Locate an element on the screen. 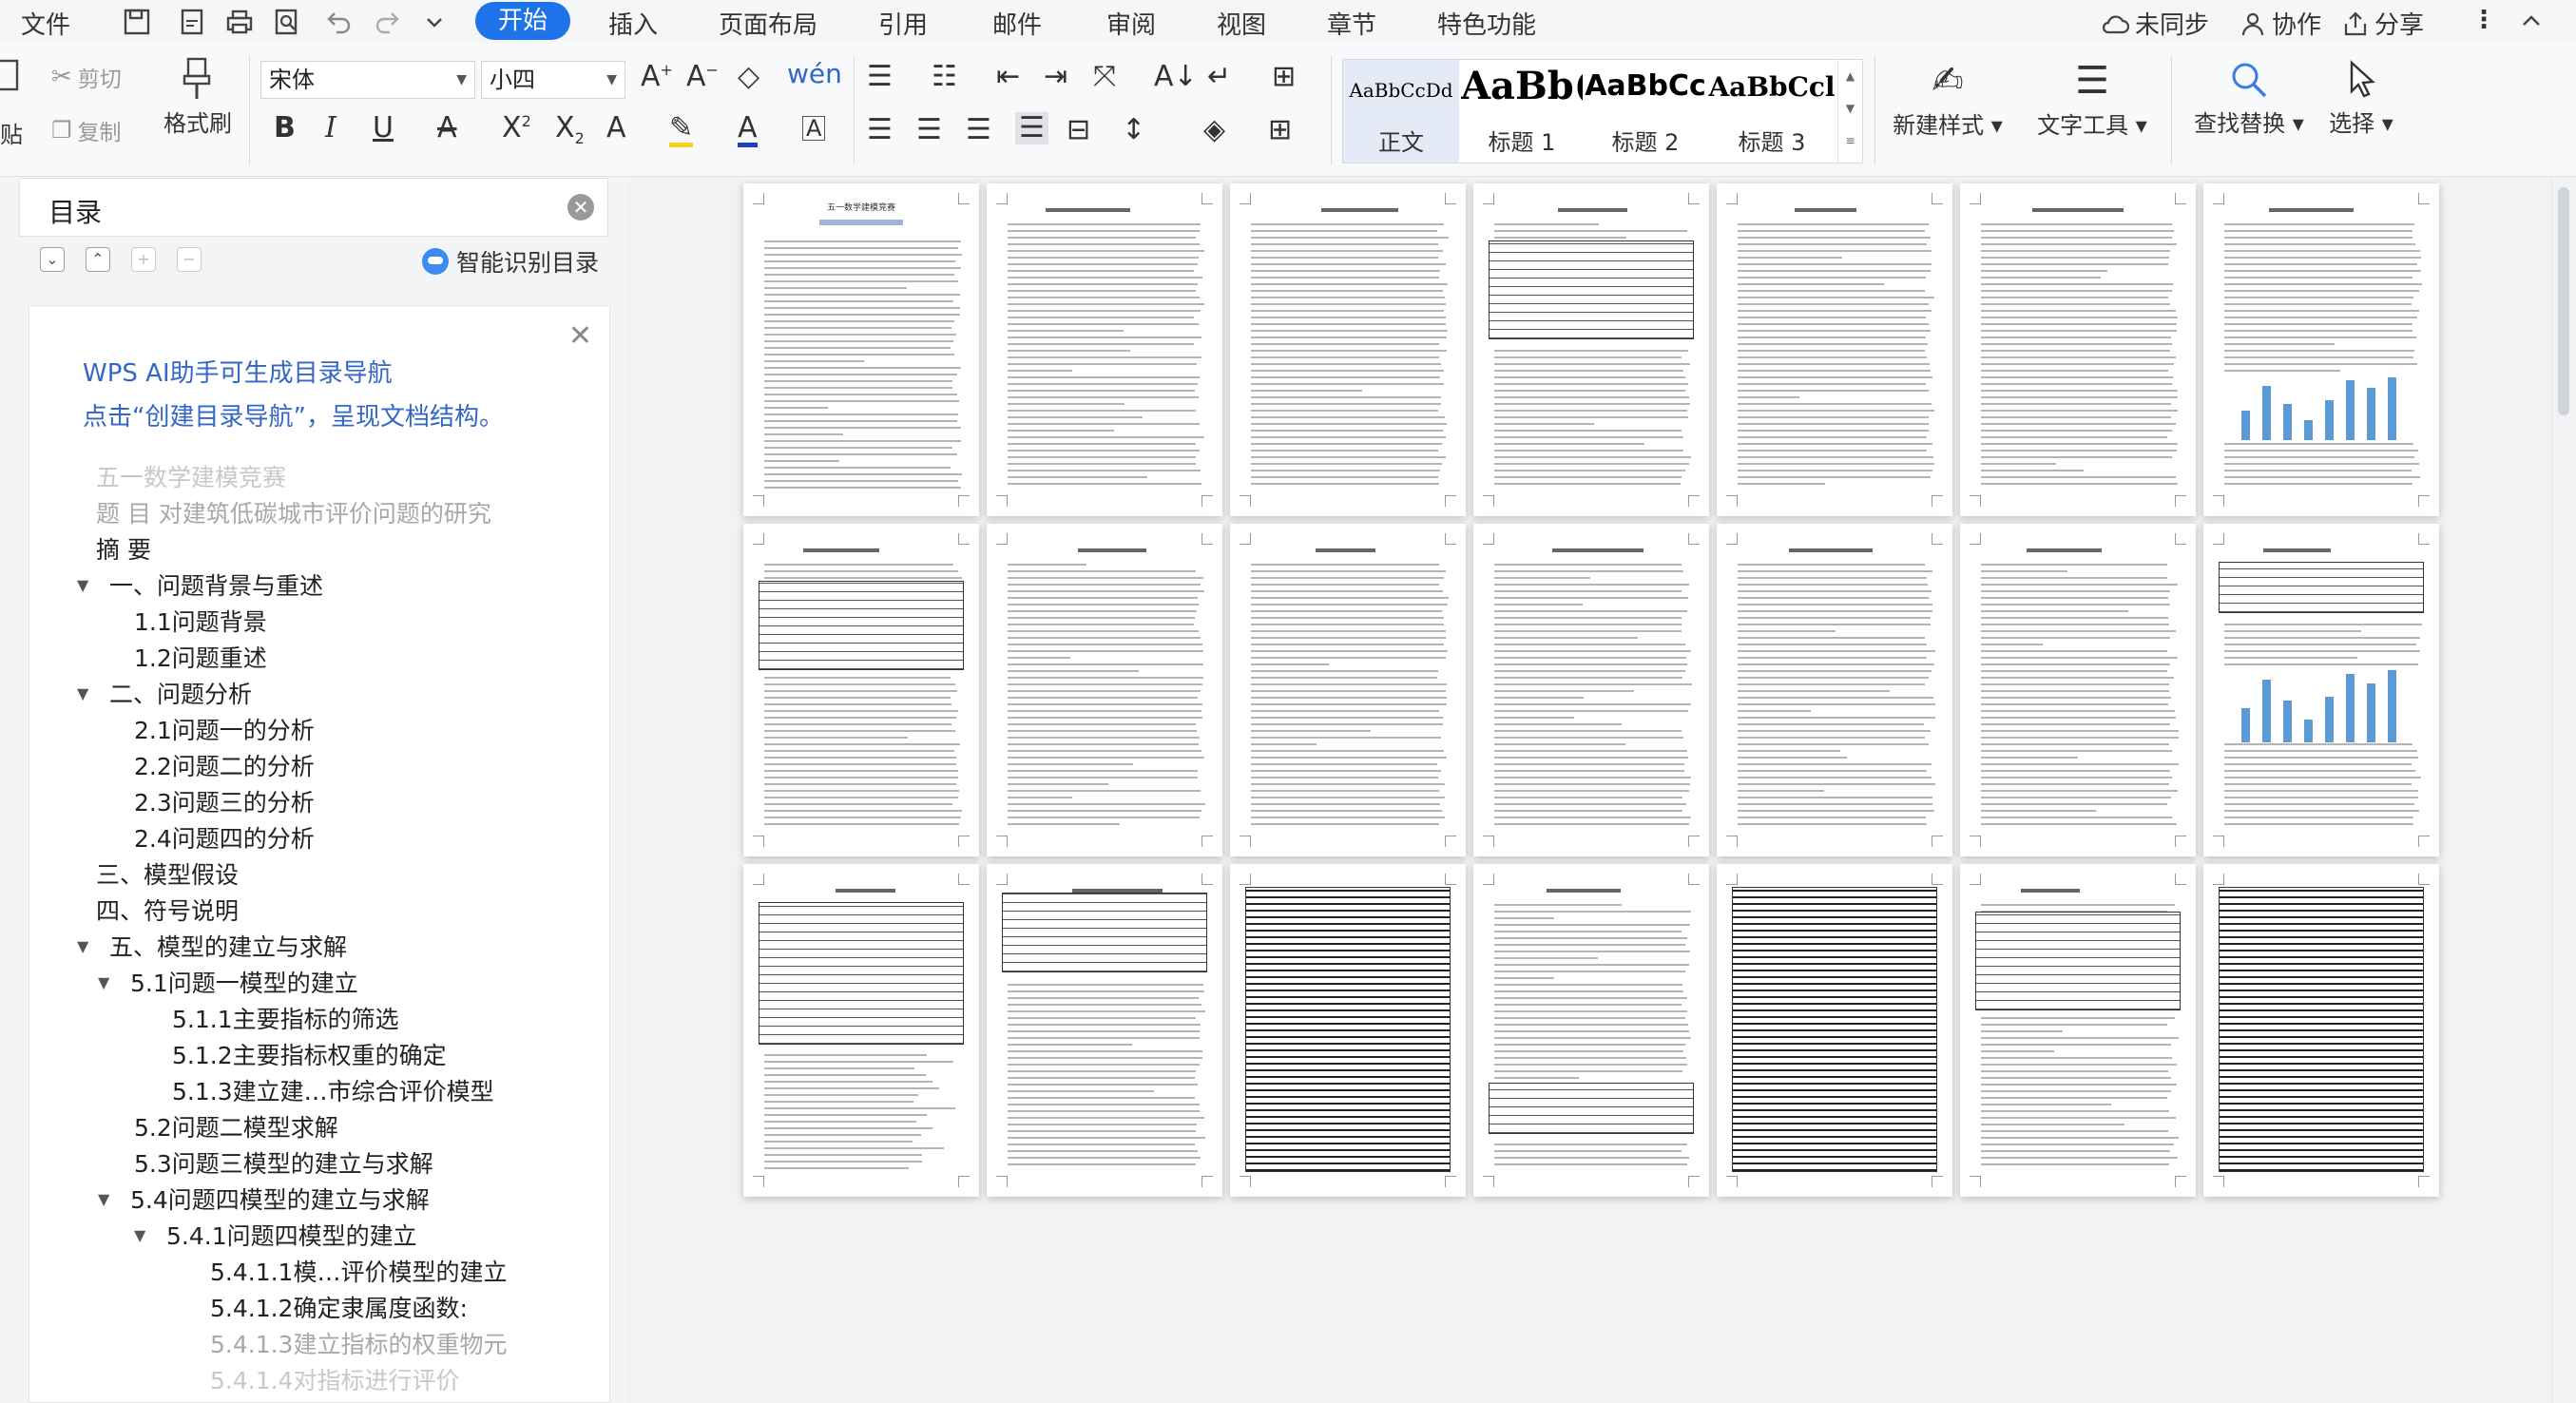 This screenshot has width=2576, height=1403. style-gallery-scroll: ▲ ▼ ≡ is located at coordinates (1849, 112).